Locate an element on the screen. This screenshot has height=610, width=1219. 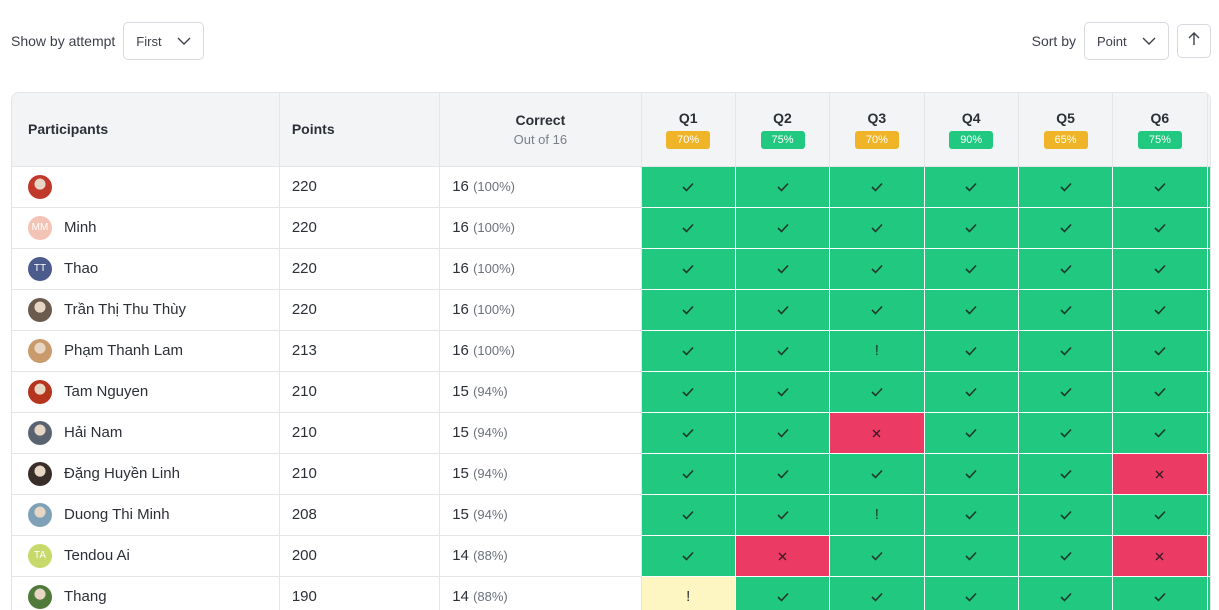
points-header: Points is located at coordinates (360, 130).